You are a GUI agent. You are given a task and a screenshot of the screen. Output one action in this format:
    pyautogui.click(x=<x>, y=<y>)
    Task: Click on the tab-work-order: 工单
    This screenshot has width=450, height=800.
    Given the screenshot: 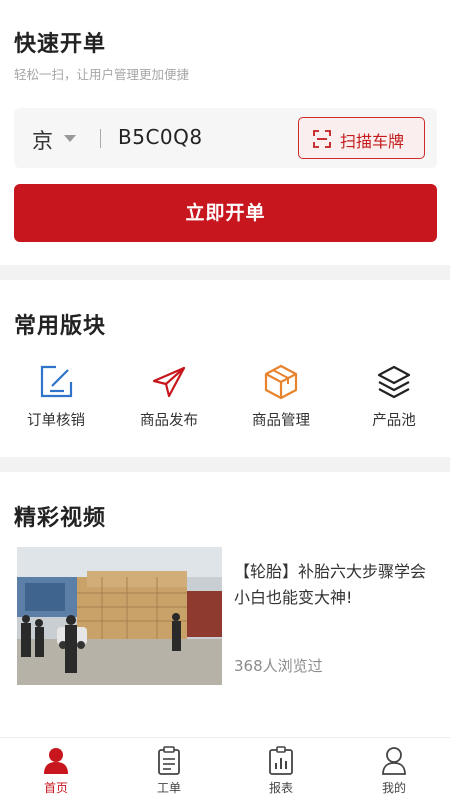 What is the action you would take?
    pyautogui.click(x=169, y=769)
    